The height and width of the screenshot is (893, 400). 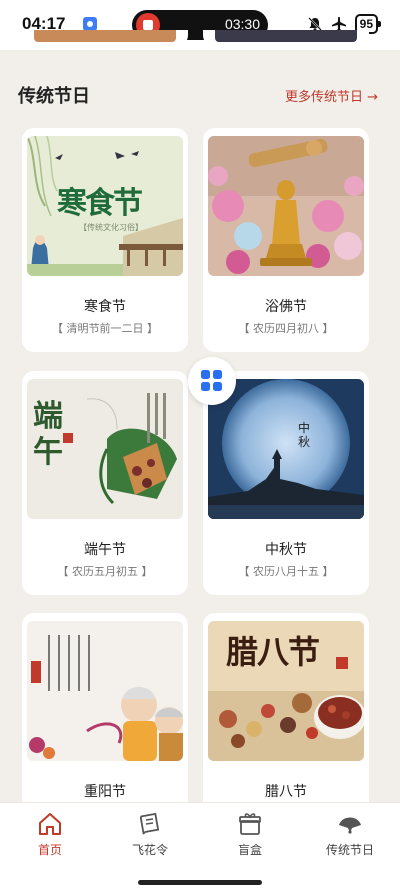 I want to click on festival-card-zhongqiu: 中秋 中秋节 【 农历八月十五 】, so click(x=286, y=483).